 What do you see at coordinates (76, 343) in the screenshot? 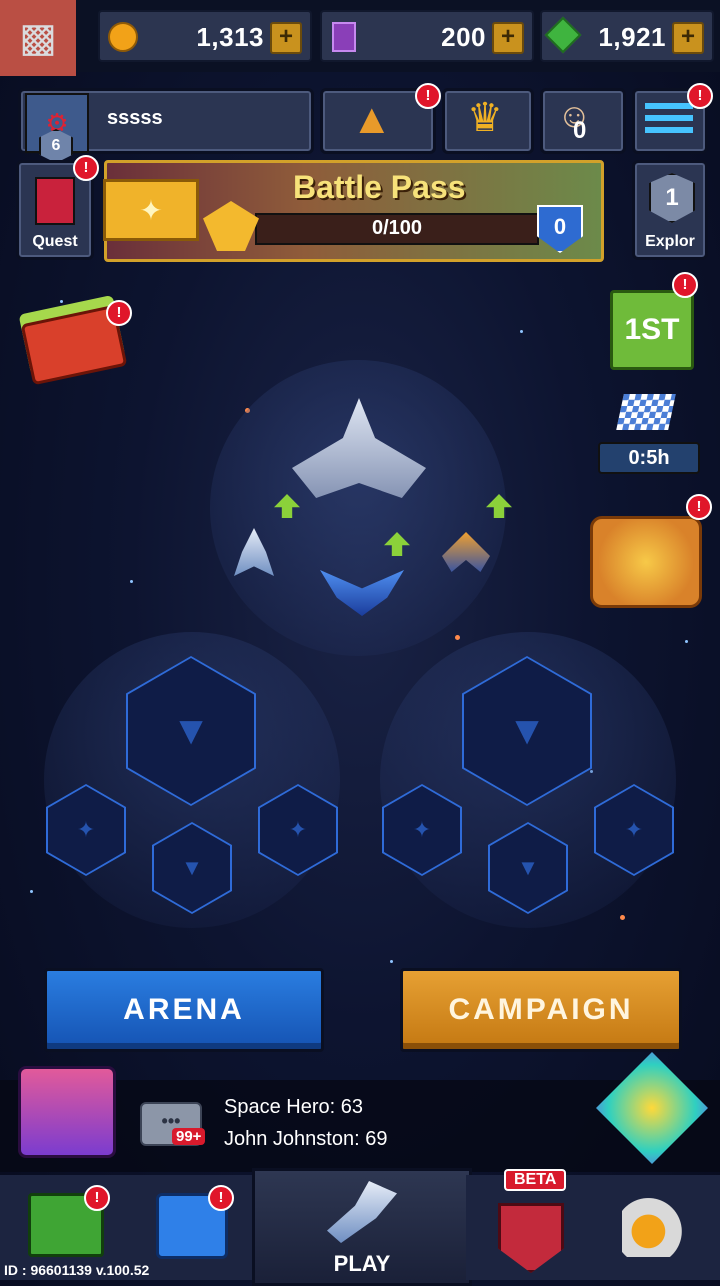
I see `gift-chest-button: !` at bounding box center [76, 343].